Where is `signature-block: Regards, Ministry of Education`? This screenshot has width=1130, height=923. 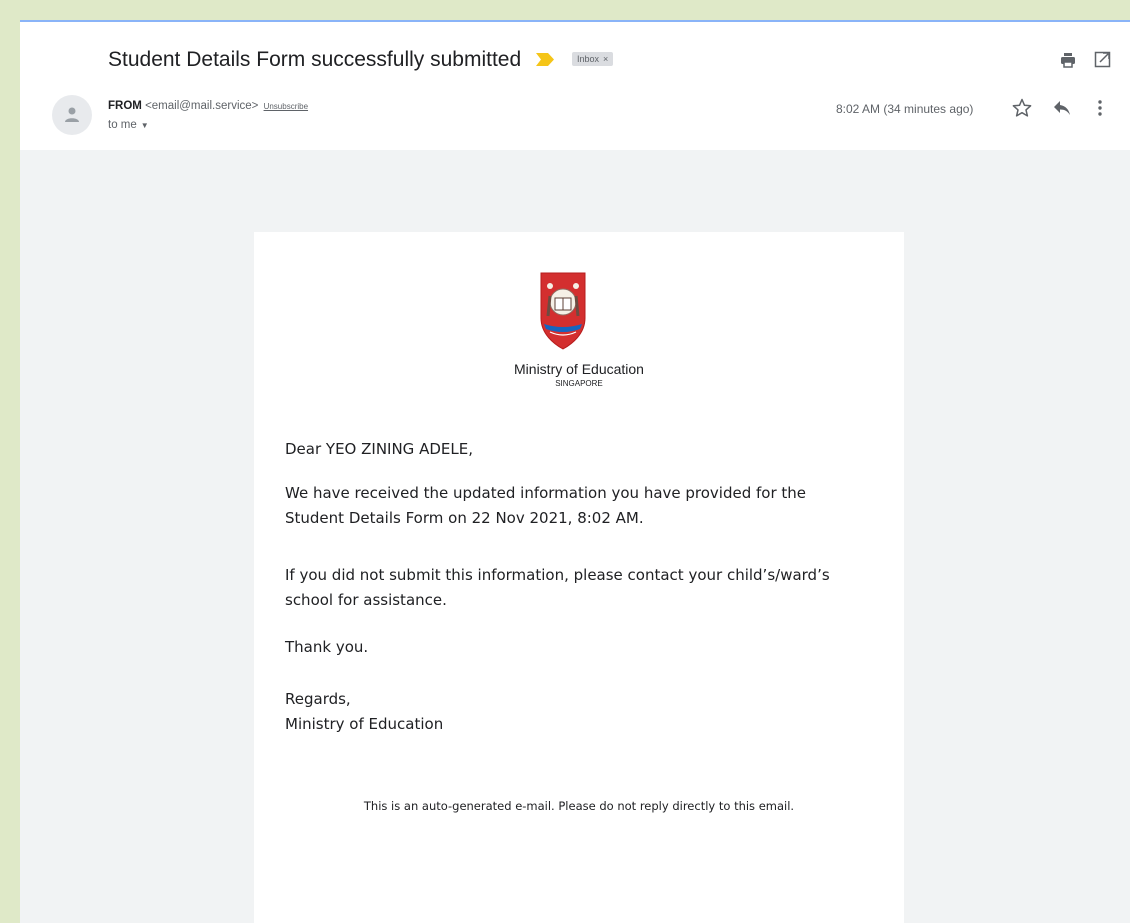
signature-block: Regards, Ministry of Education is located at coordinates (575, 712).